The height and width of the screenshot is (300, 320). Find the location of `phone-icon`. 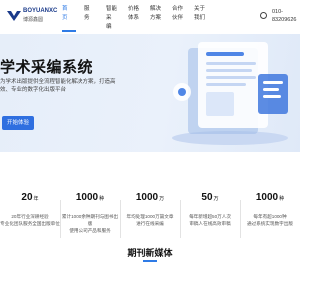

phone-icon is located at coordinates (263, 15).